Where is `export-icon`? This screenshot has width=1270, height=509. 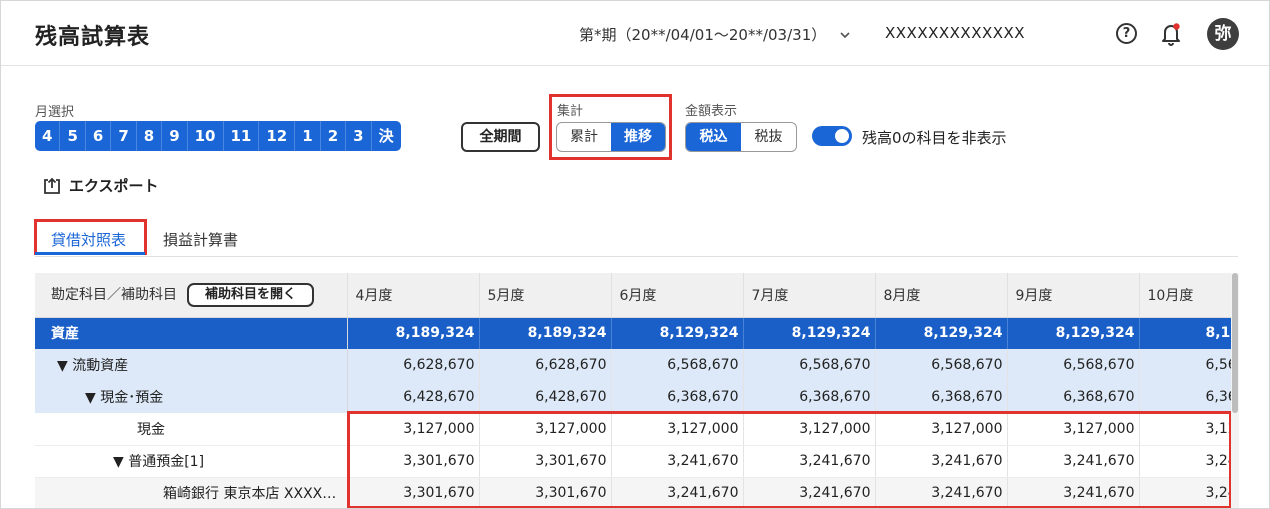 export-icon is located at coordinates (52, 185).